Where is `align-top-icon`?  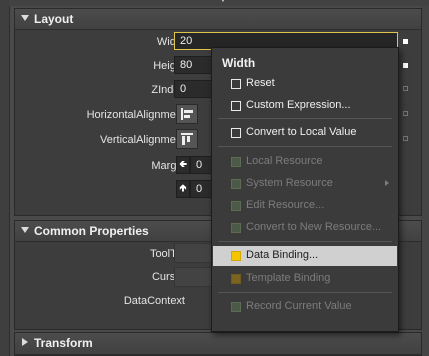 align-top-icon is located at coordinates (187, 139).